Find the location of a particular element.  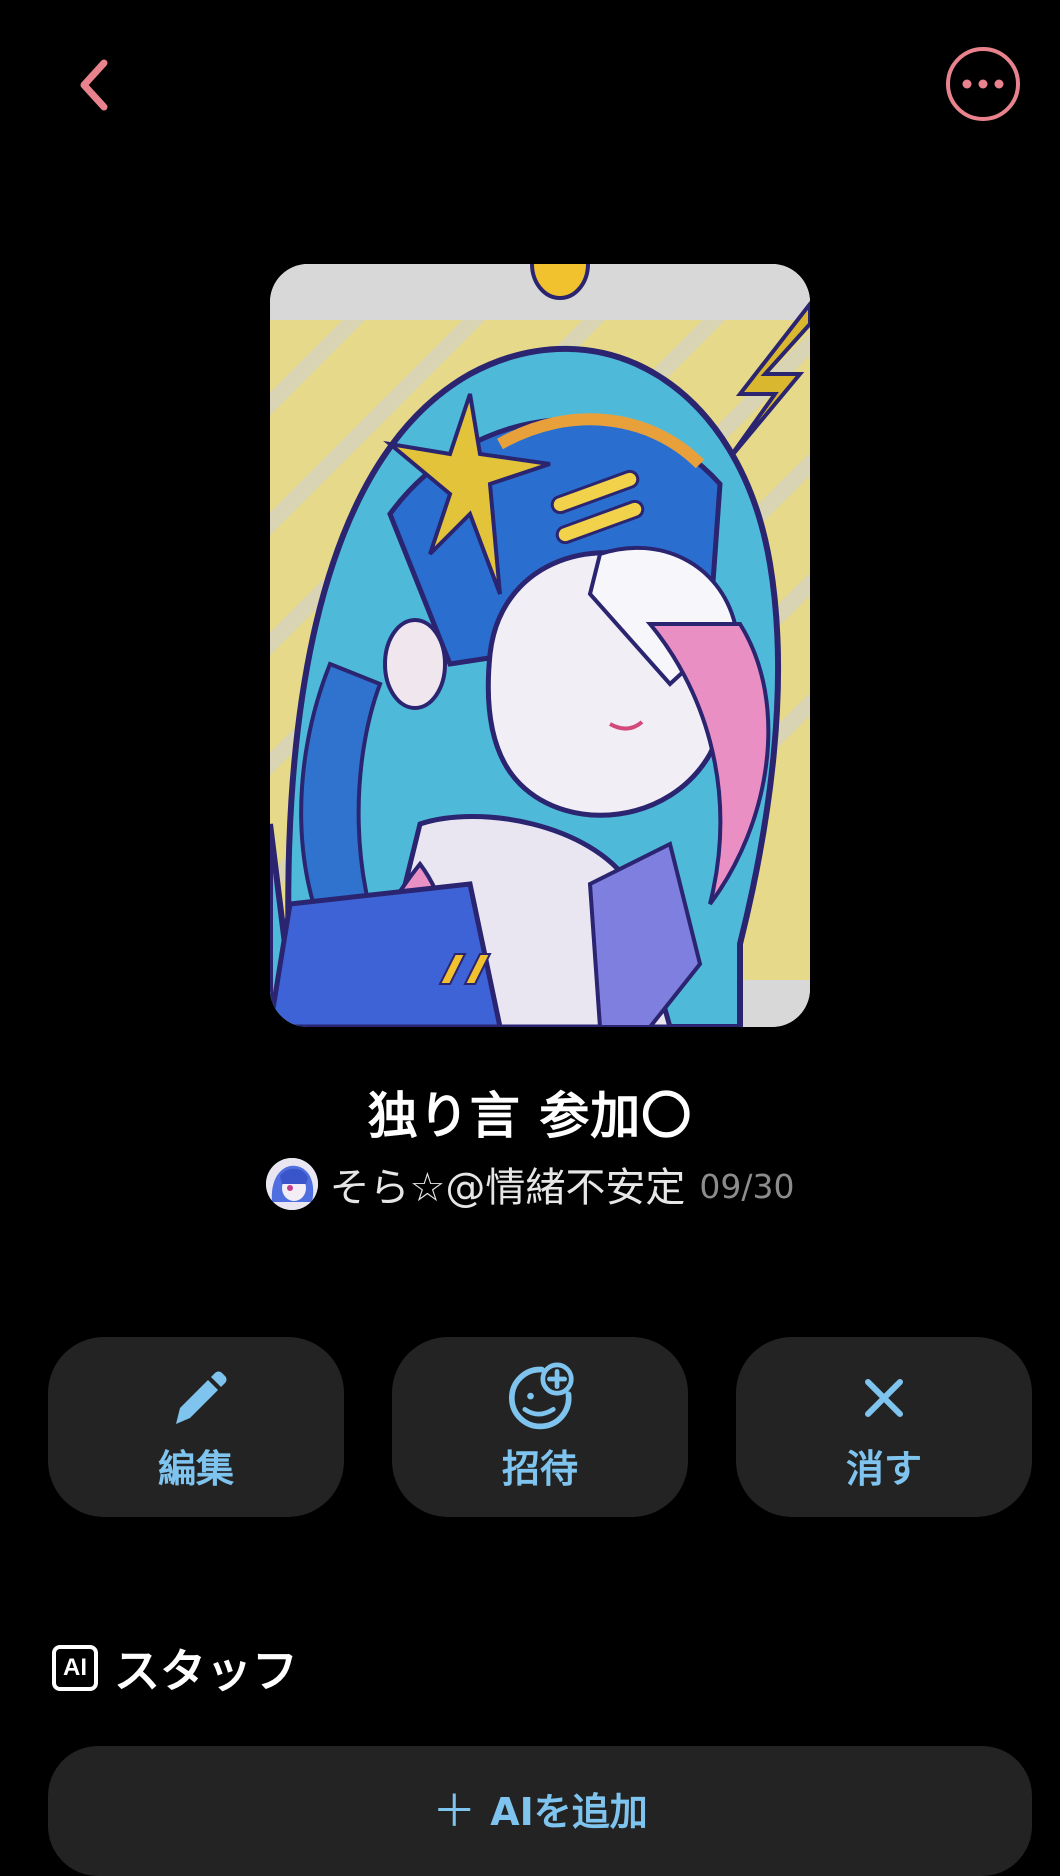

add-ai-button: ＋ AIを追加 is located at coordinates (540, 1811).